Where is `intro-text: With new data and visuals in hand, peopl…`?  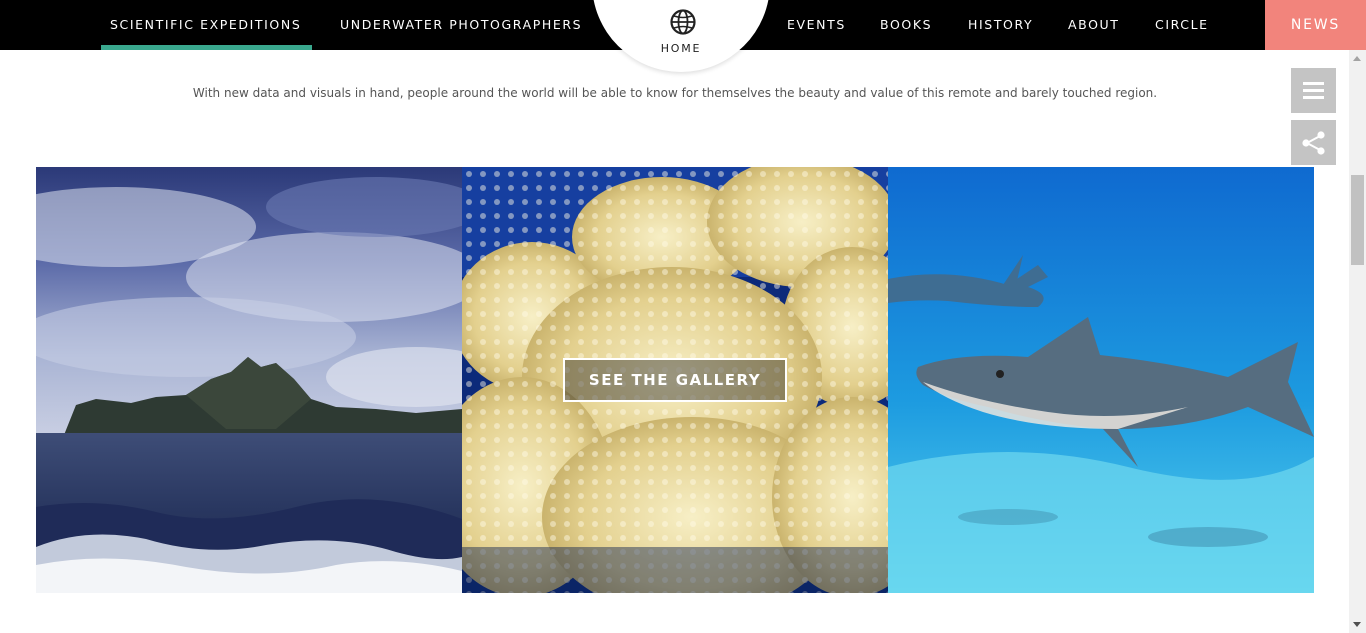
intro-text: With new data and visuals in hand, peopl… is located at coordinates (675, 93).